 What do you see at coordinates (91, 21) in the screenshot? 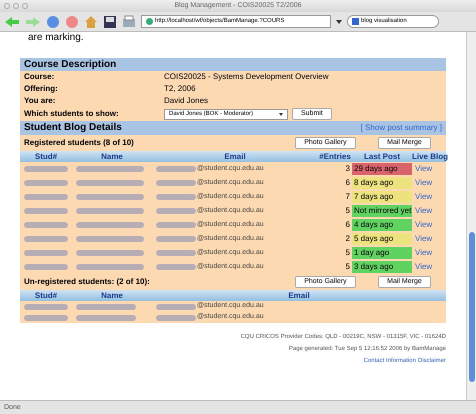
I see `home-icon` at bounding box center [91, 21].